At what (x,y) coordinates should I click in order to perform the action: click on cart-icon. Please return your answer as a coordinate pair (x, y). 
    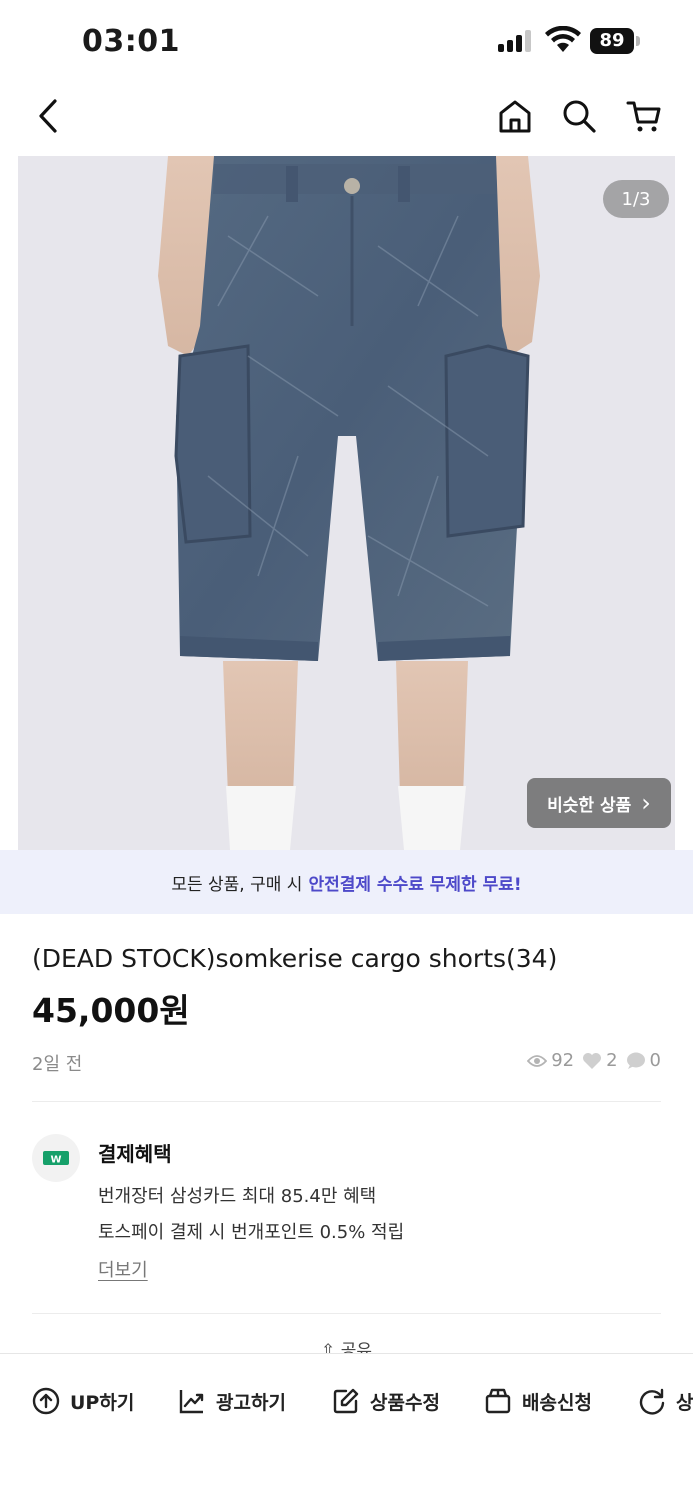
    Looking at the image, I should click on (643, 116).